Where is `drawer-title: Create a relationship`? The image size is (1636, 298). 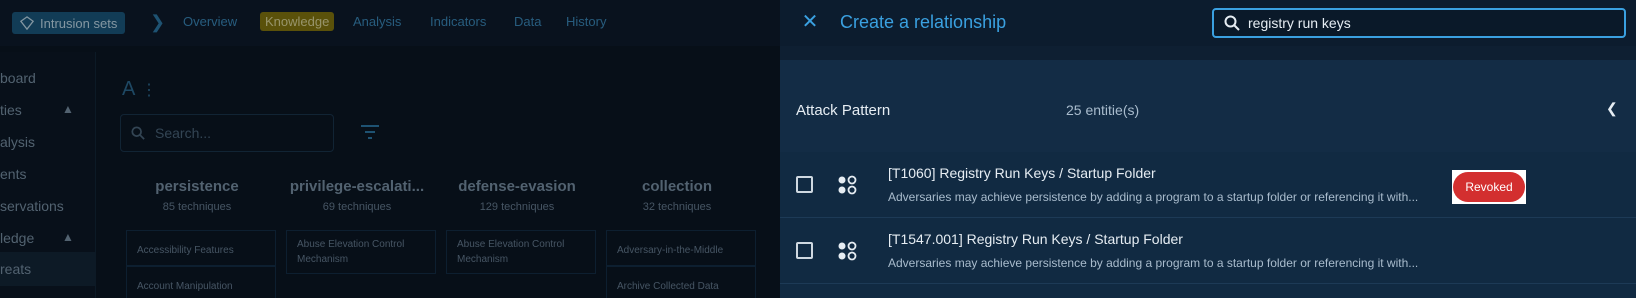
drawer-title: Create a relationship is located at coordinates (923, 22).